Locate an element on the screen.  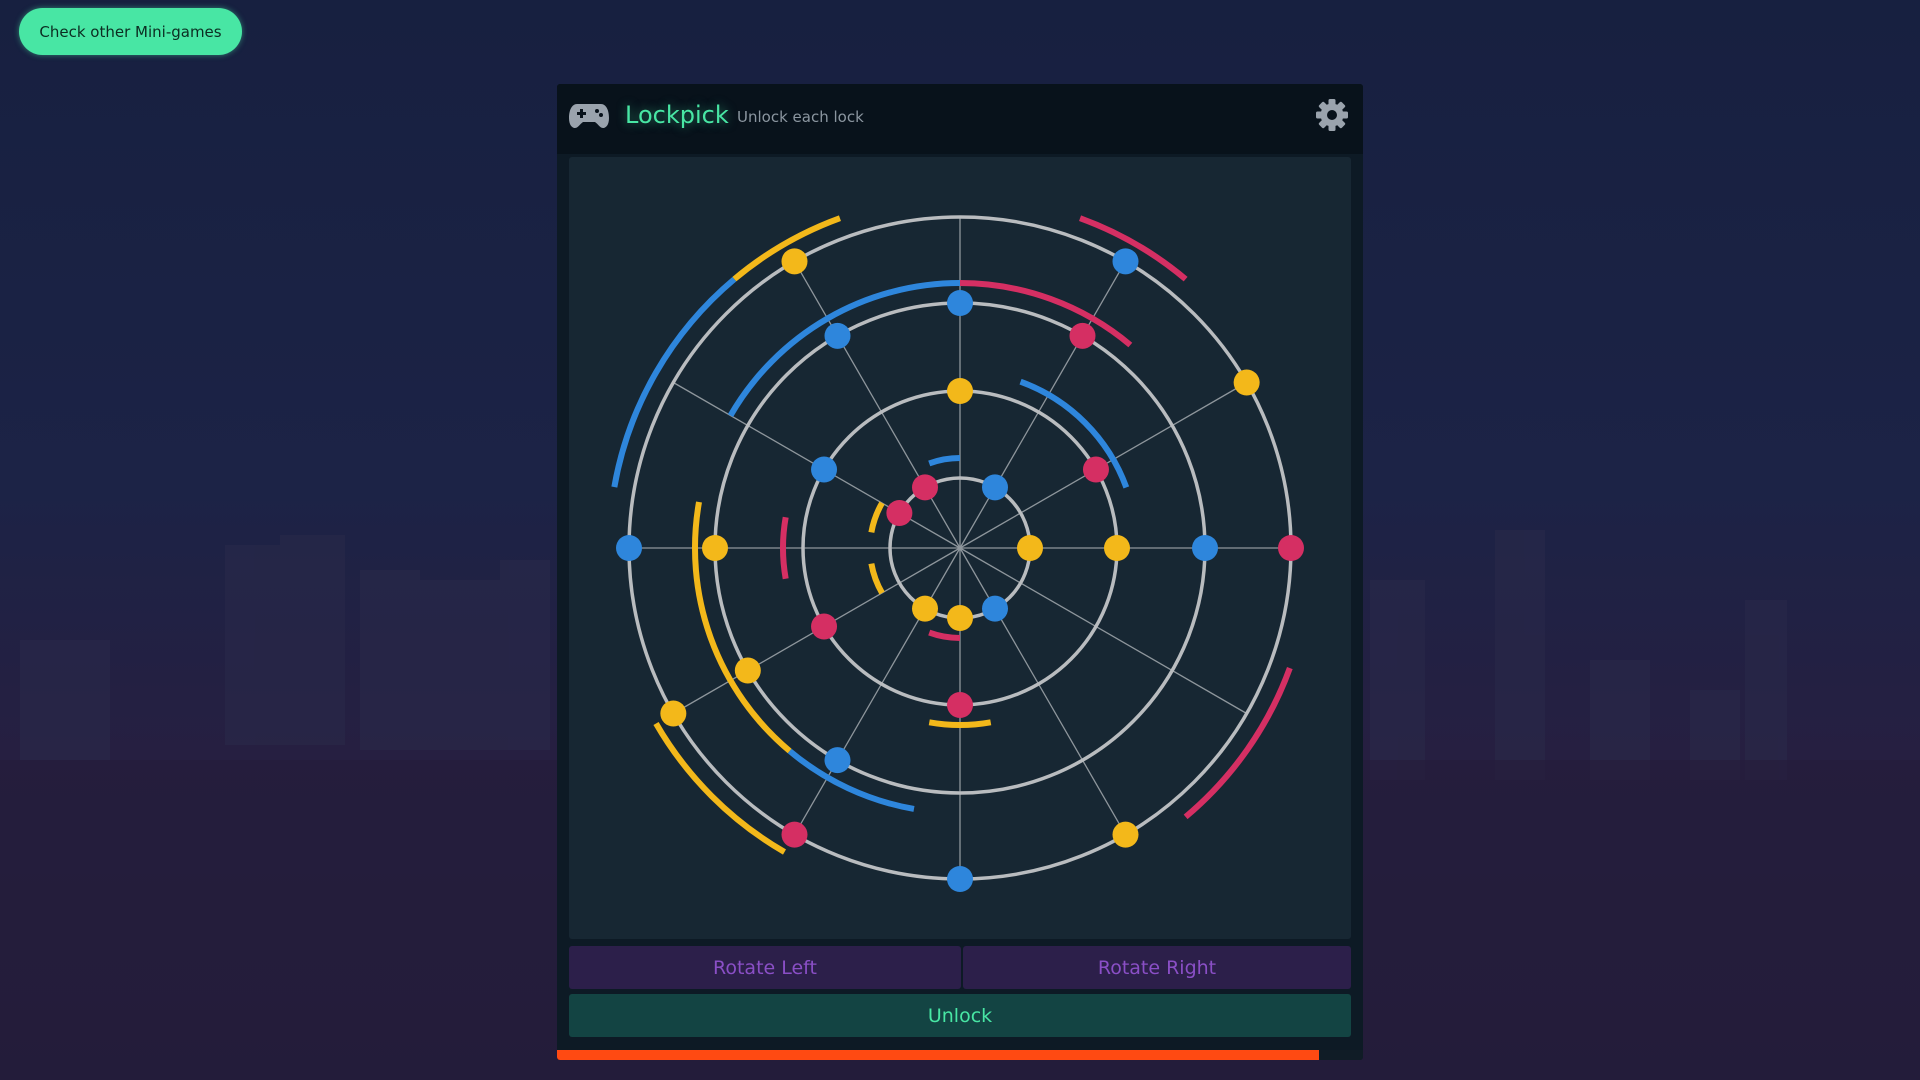
rotate-right-button: Rotate Right is located at coordinates (1157, 967).